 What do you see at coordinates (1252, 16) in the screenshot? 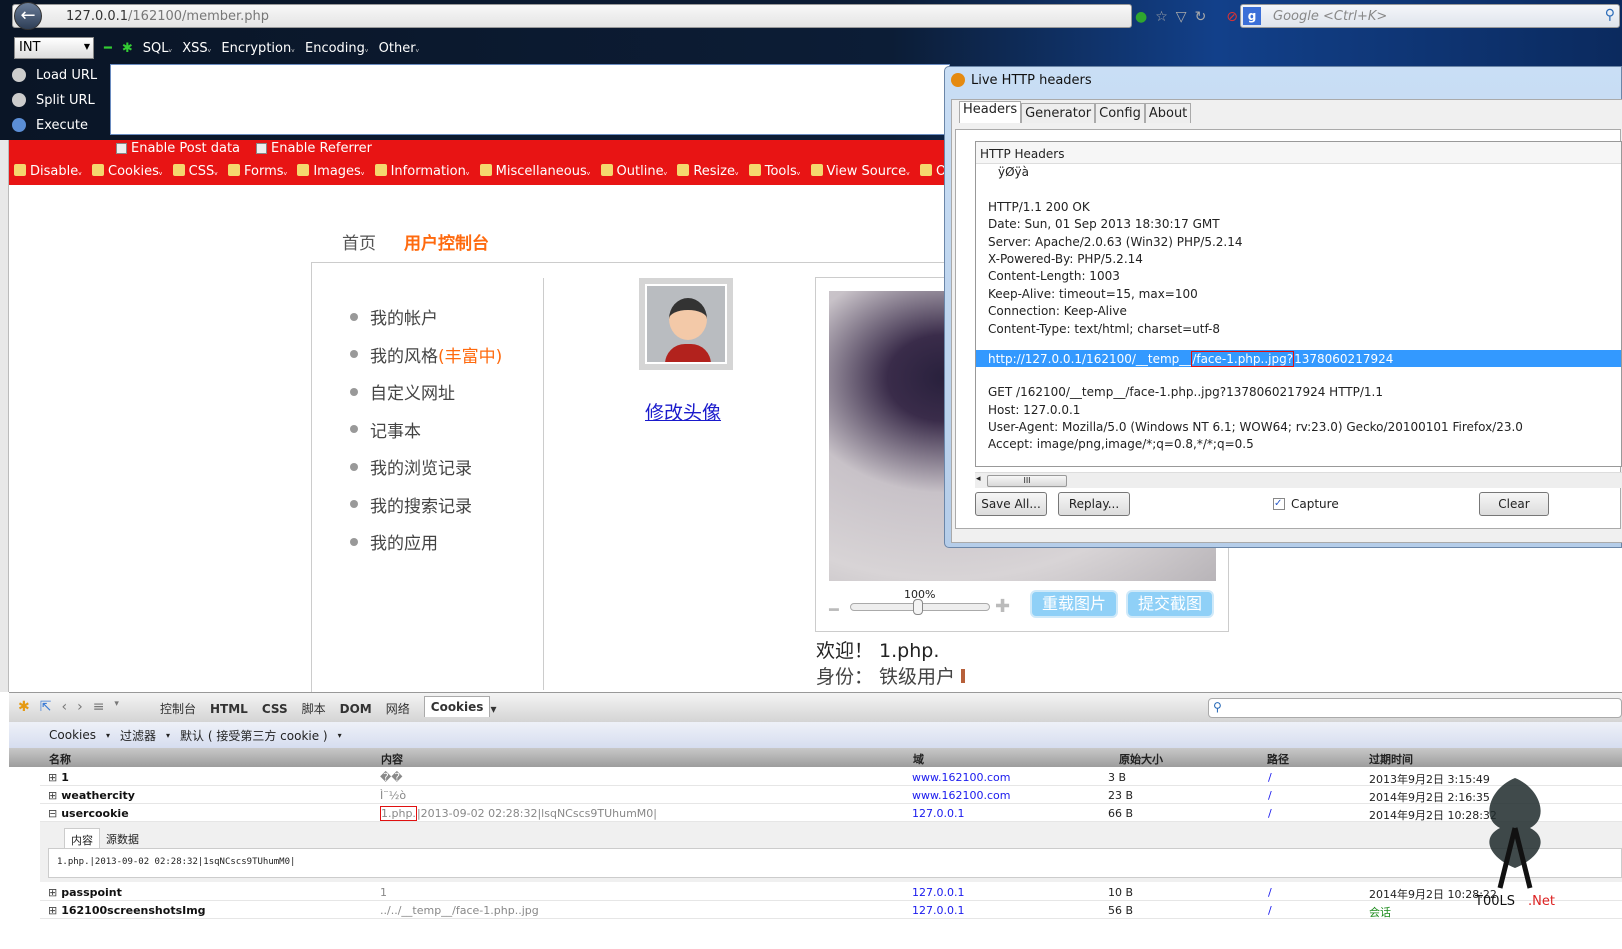
I see `google-icon: g` at bounding box center [1252, 16].